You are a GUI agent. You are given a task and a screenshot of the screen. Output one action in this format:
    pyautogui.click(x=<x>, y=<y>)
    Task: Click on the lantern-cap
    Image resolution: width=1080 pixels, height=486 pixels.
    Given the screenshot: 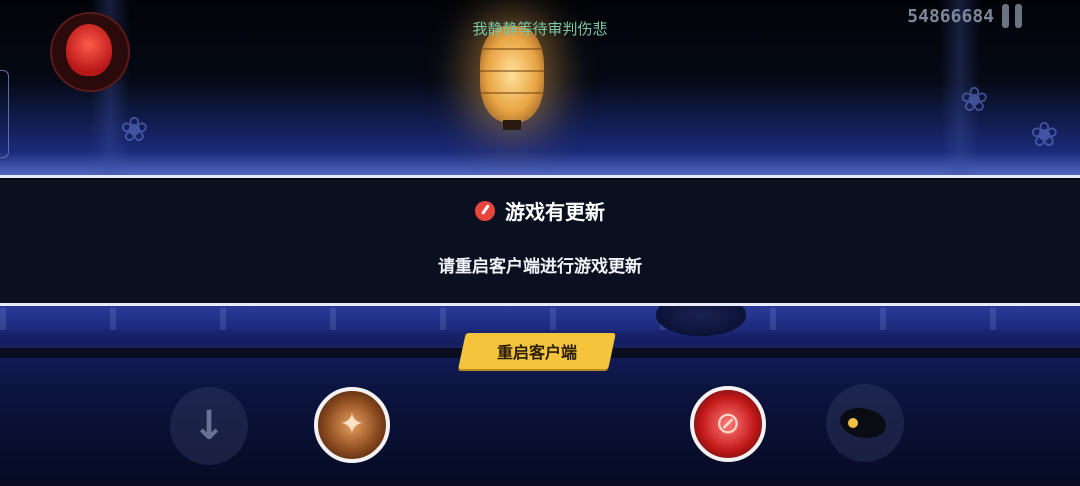 What is the action you would take?
    pyautogui.click(x=512, y=125)
    